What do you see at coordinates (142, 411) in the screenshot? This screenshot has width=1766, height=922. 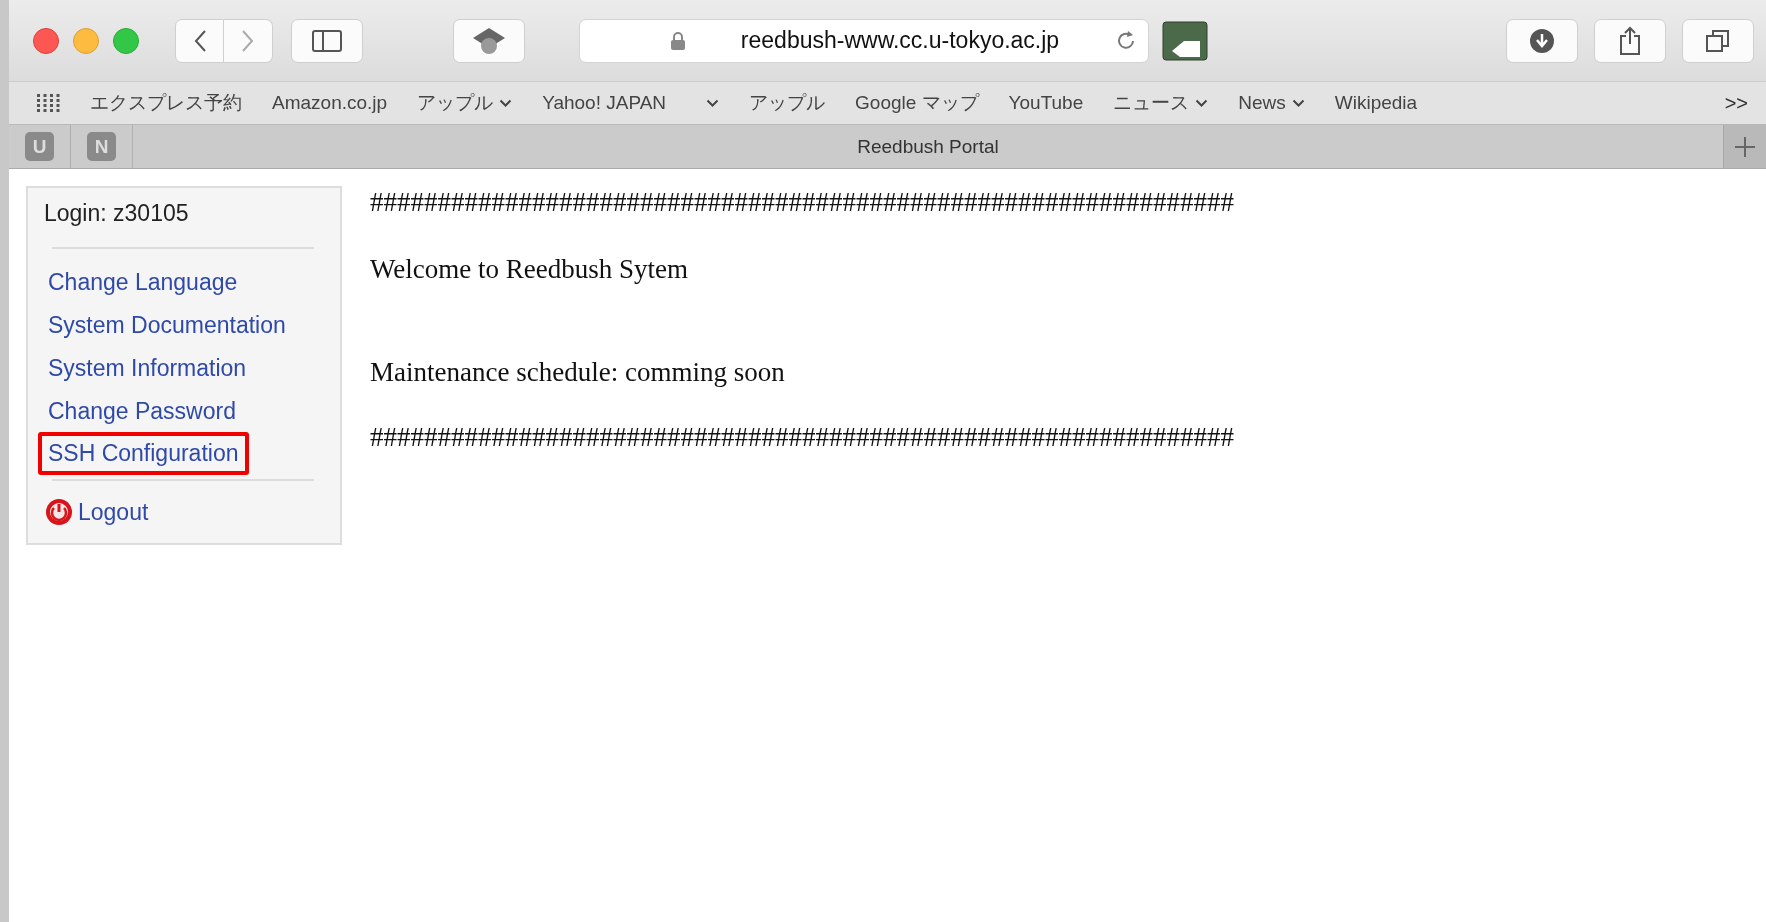 I see `sidebar-link: Change Password` at bounding box center [142, 411].